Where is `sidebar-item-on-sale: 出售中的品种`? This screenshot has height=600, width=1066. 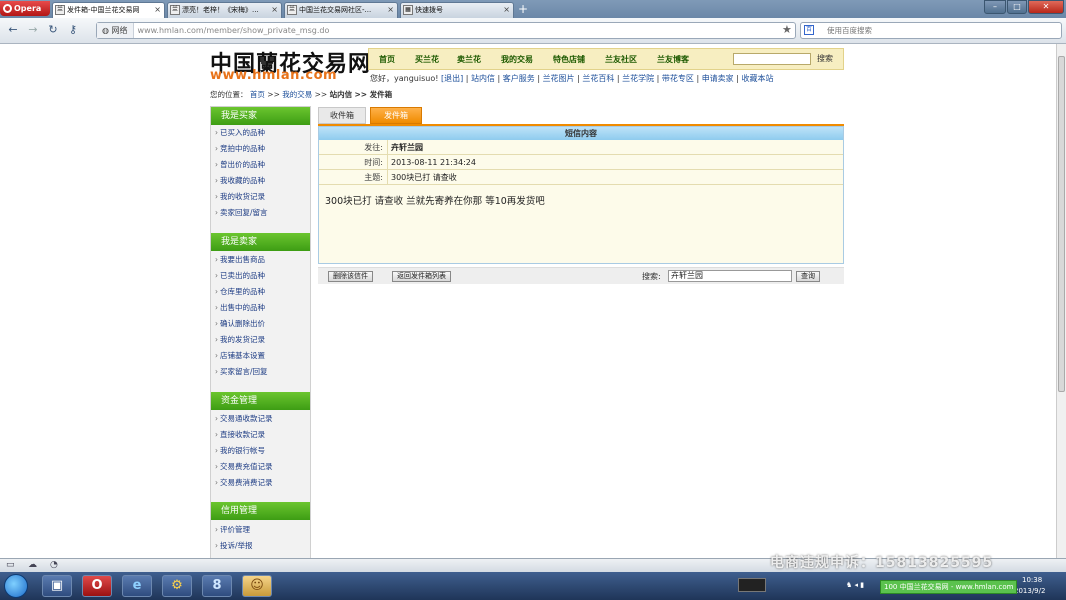
sidebar-item-on-sale: 出售中的品种 is located at coordinates (240, 307).